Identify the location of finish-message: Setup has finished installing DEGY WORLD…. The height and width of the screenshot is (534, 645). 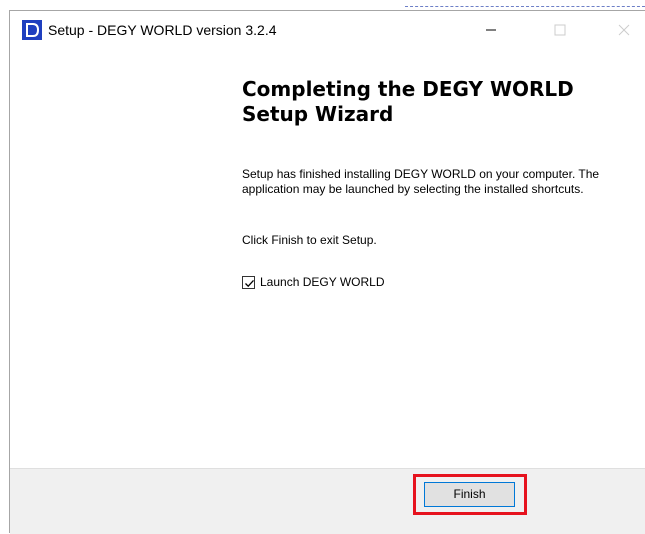
(421, 181).